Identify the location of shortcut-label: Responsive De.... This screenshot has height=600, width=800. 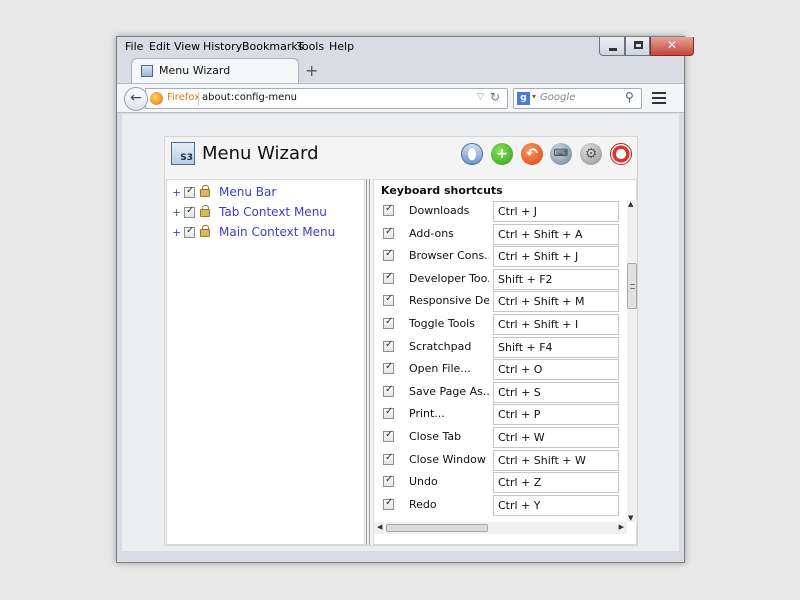
(449, 301).